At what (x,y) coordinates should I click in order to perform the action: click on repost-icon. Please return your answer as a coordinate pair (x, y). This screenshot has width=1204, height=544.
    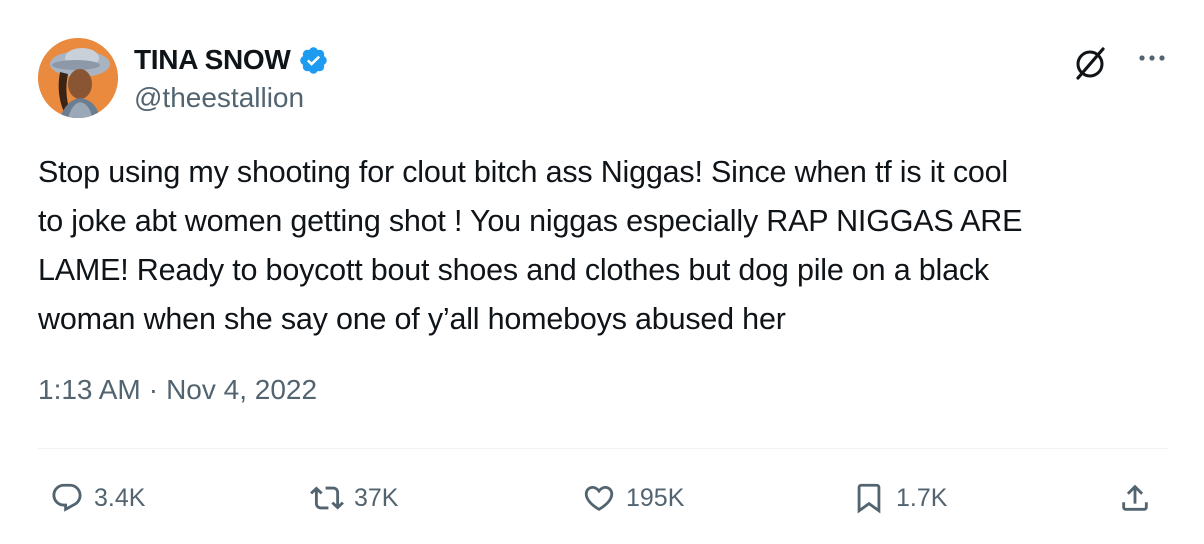
    Looking at the image, I should click on (327, 498).